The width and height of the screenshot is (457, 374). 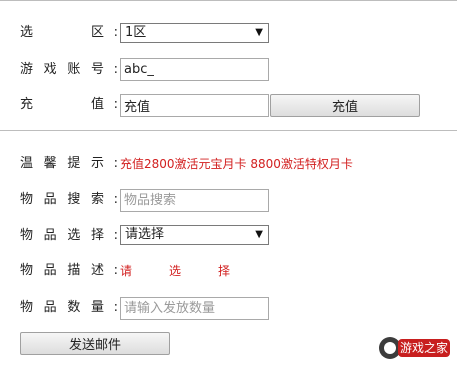 I want to click on logo-text: 游戏之家, so click(x=424, y=347).